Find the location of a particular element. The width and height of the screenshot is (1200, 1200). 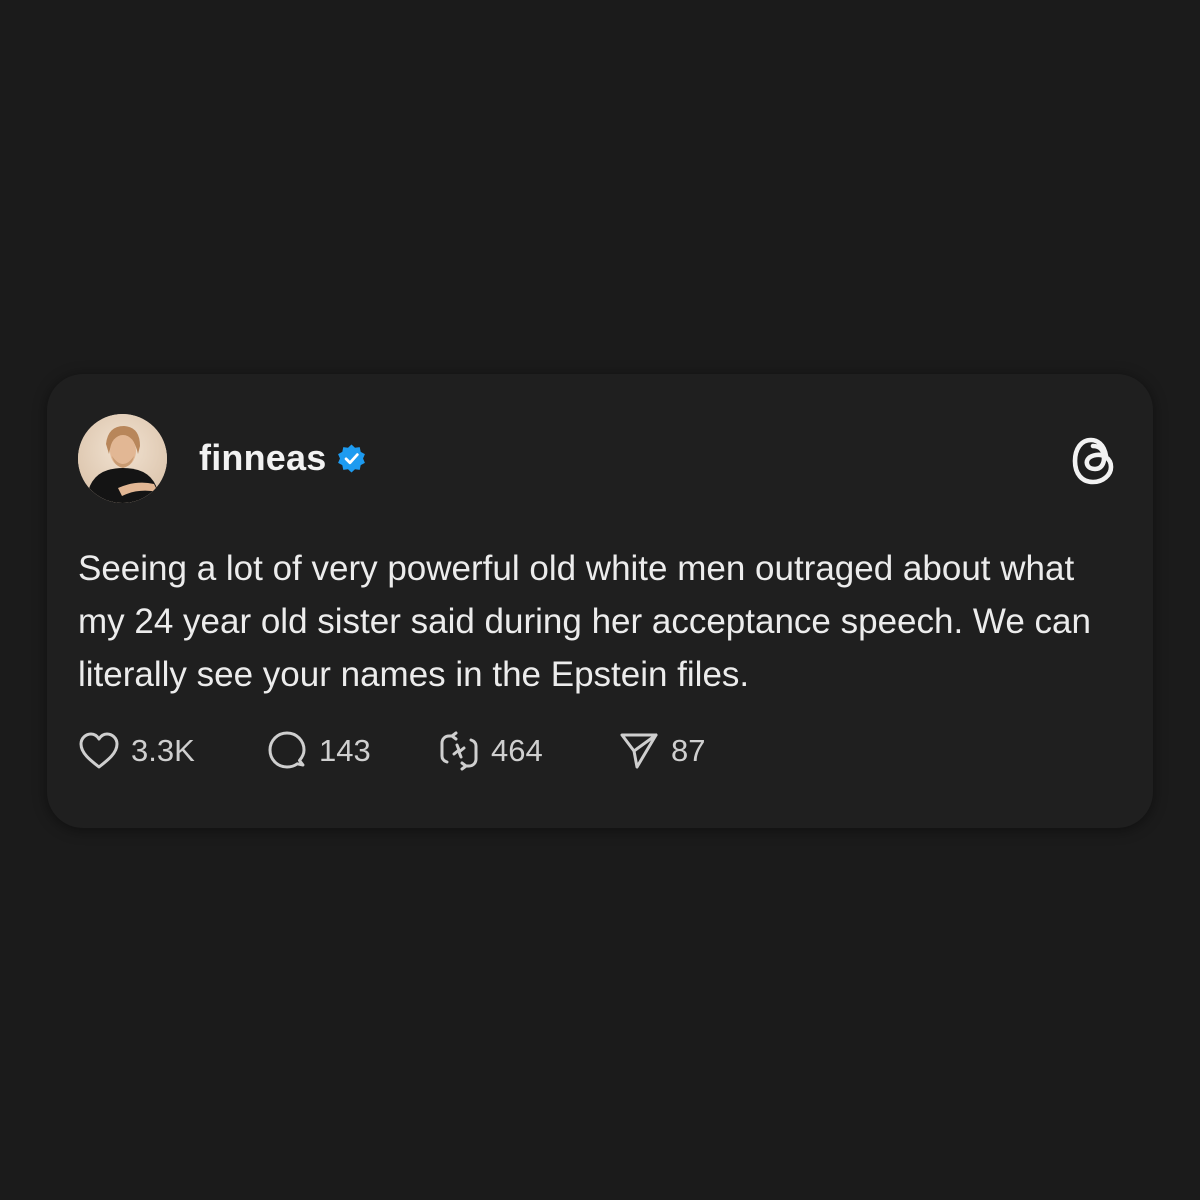

repost-button: 464 is located at coordinates (528, 751).